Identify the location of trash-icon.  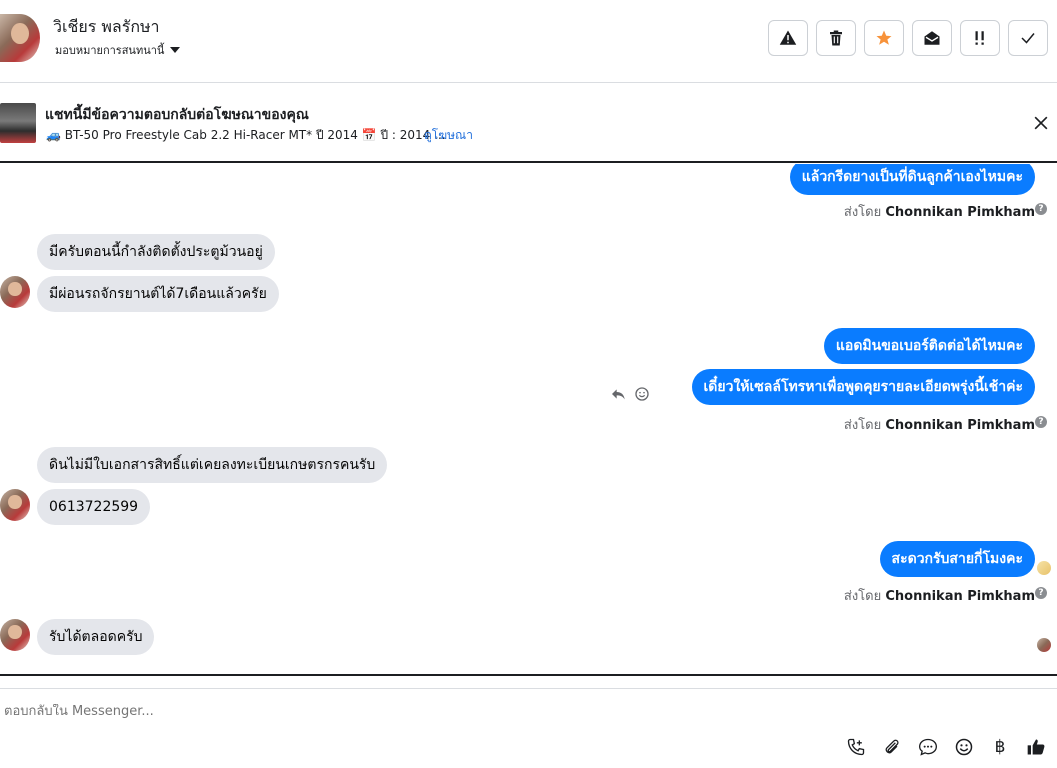
(836, 38).